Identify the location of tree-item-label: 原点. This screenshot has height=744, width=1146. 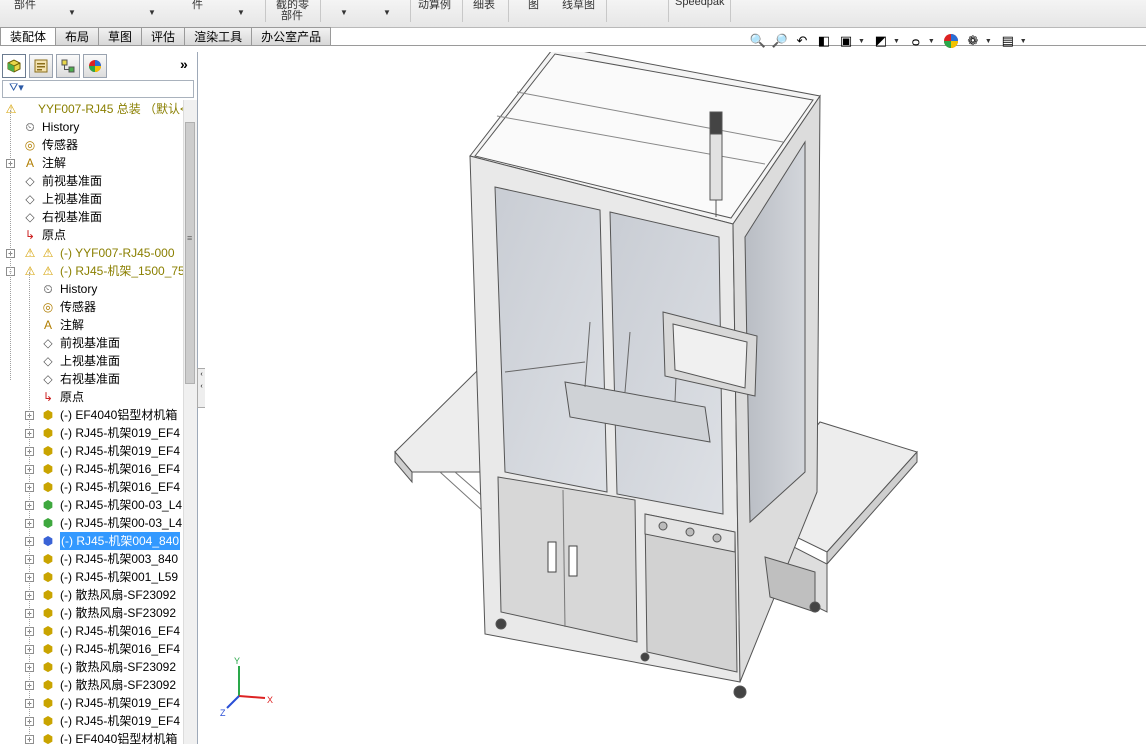
(72, 397).